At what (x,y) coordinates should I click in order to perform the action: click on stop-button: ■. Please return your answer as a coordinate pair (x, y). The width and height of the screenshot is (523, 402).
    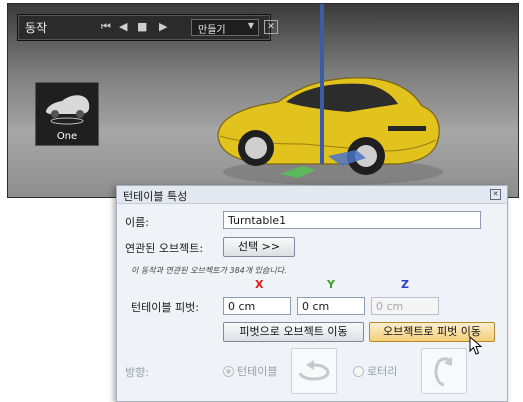
    Looking at the image, I should click on (142, 26).